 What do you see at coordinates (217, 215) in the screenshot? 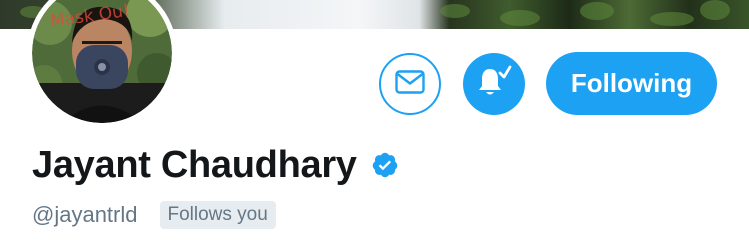
I see `follows-you-badge: Follows you` at bounding box center [217, 215].